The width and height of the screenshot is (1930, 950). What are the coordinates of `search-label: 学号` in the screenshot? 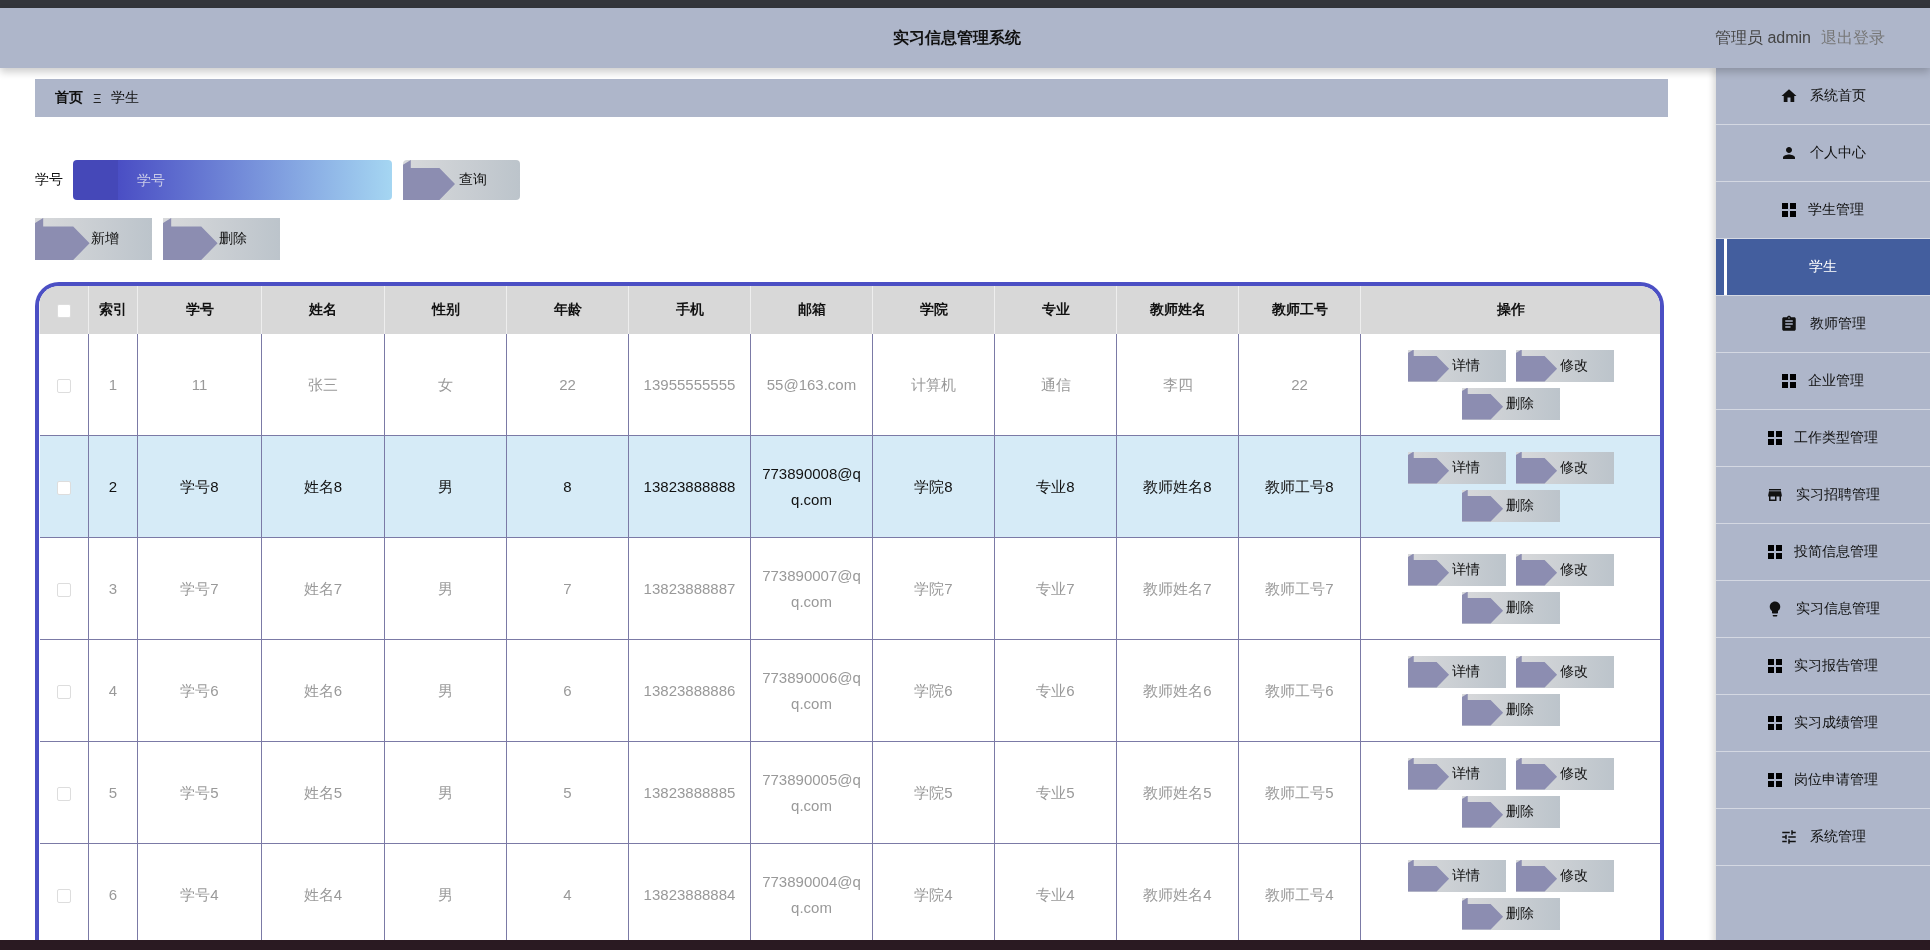 It's located at (49, 180).